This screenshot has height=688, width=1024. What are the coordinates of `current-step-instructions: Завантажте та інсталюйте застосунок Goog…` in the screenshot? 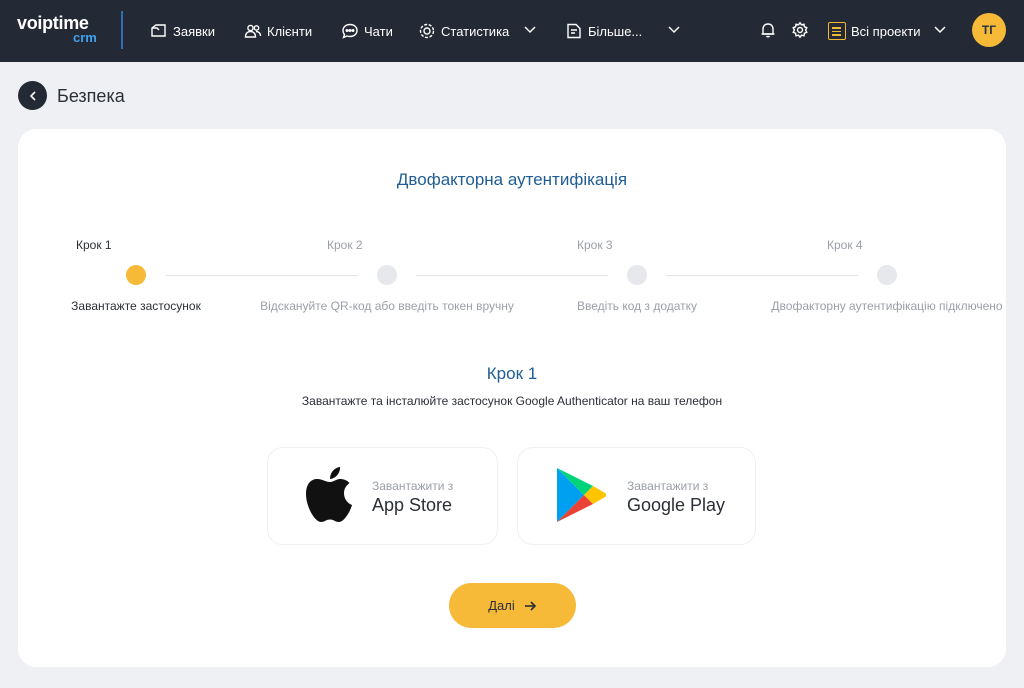 It's located at (512, 401).